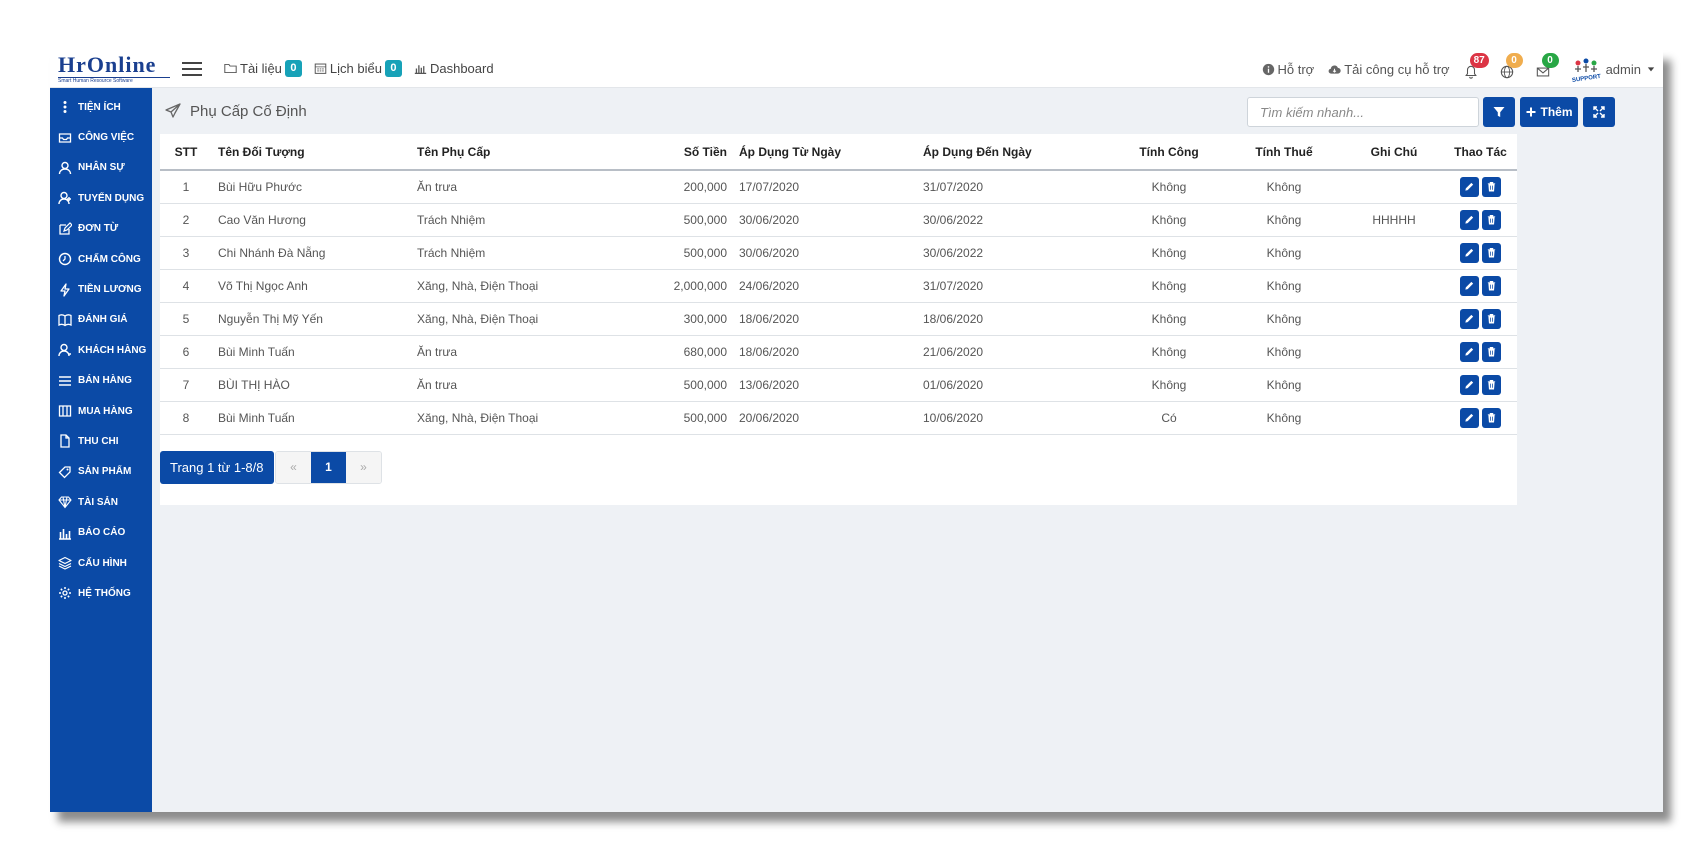 This screenshot has width=1700, height=860. What do you see at coordinates (101, 563) in the screenshot?
I see `sidebar-item-layers: Cấu hình` at bounding box center [101, 563].